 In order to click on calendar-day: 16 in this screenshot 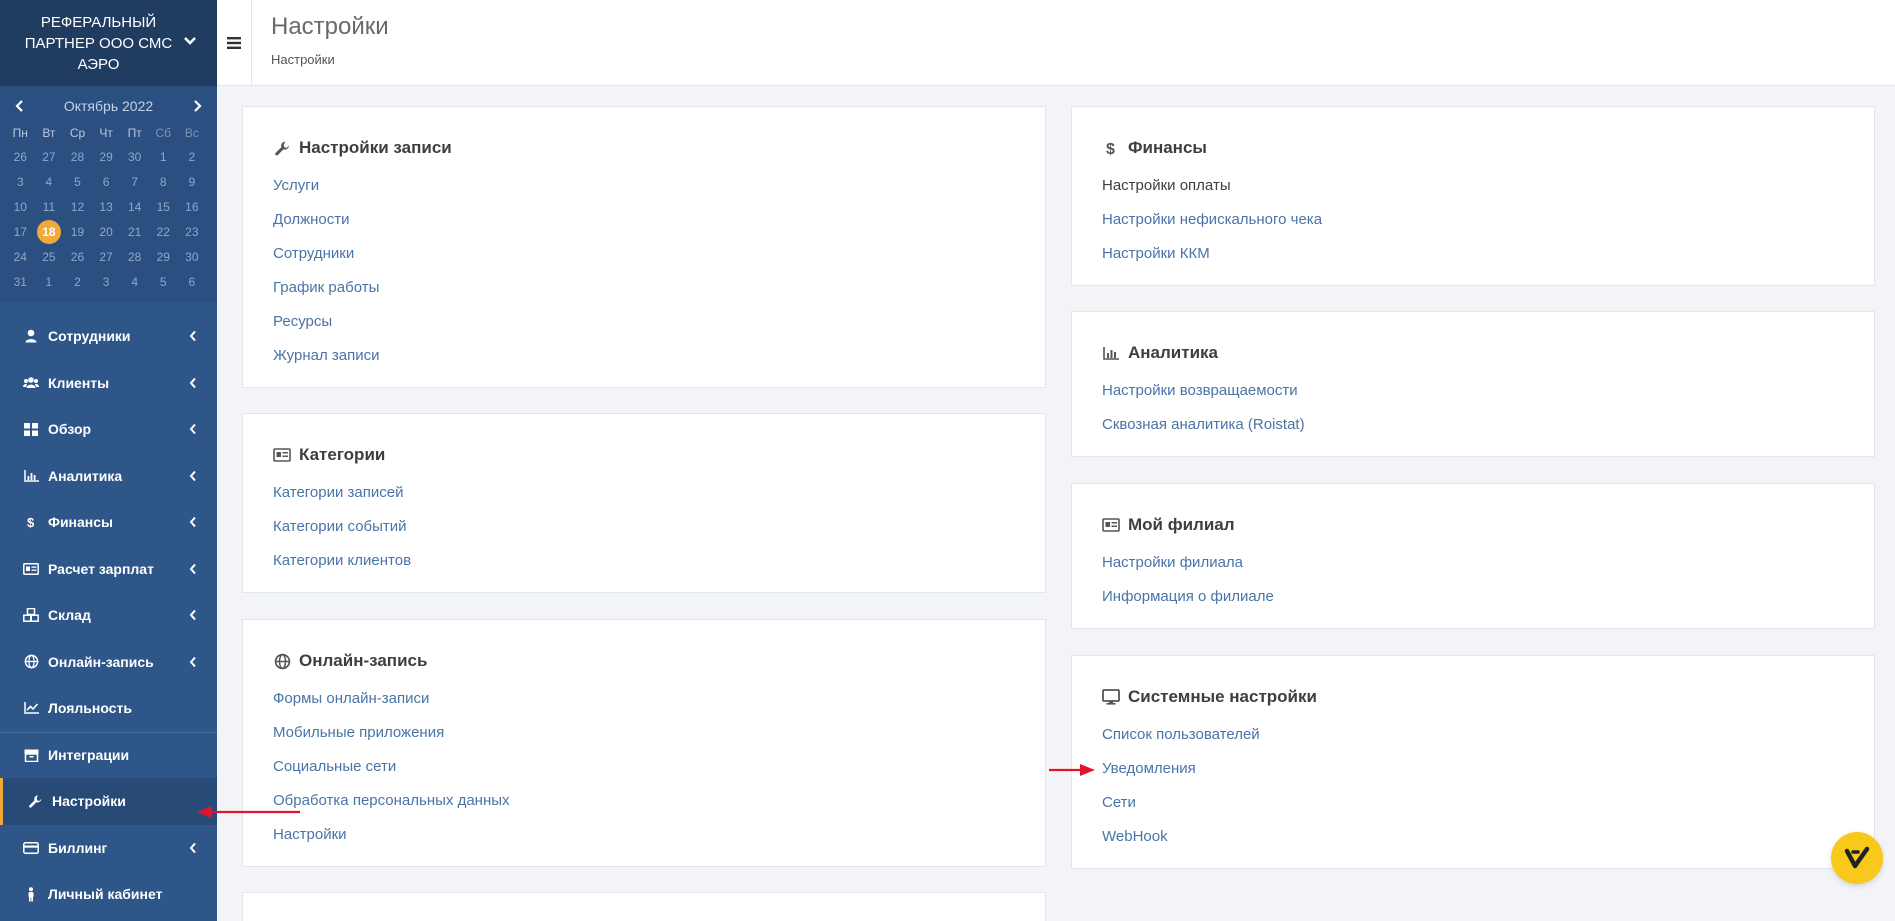, I will do `click(192, 206)`.